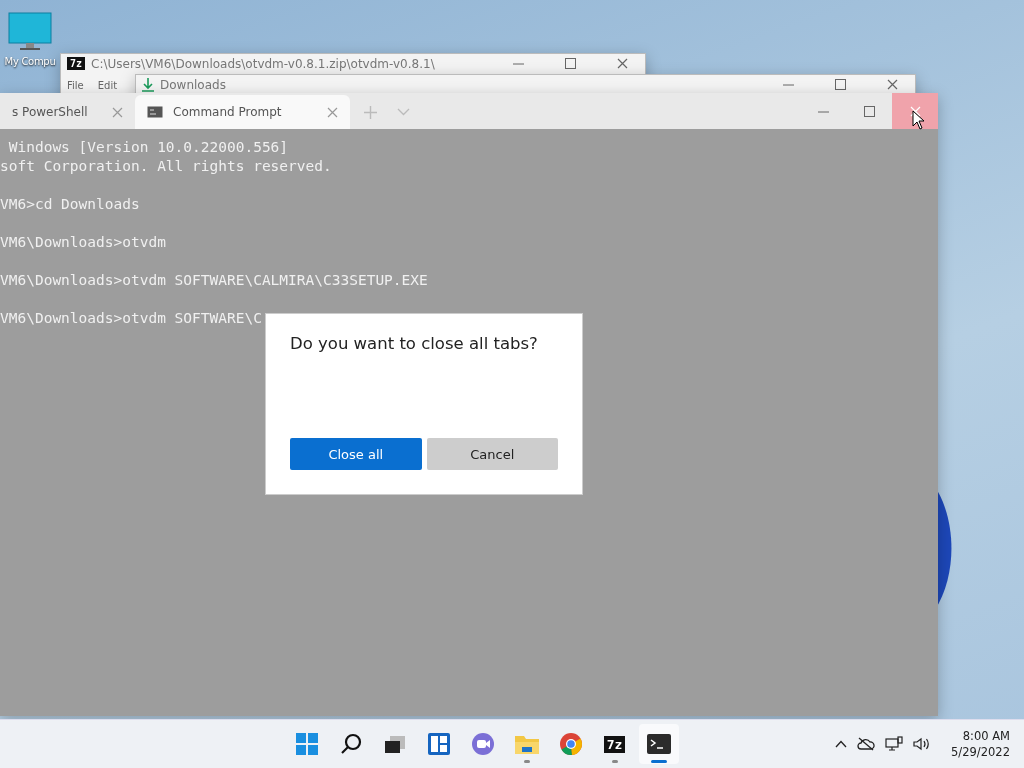 The width and height of the screenshot is (1024, 768). Describe the element at coordinates (980, 752) in the screenshot. I see `clock-date: 5/29/2022` at that location.